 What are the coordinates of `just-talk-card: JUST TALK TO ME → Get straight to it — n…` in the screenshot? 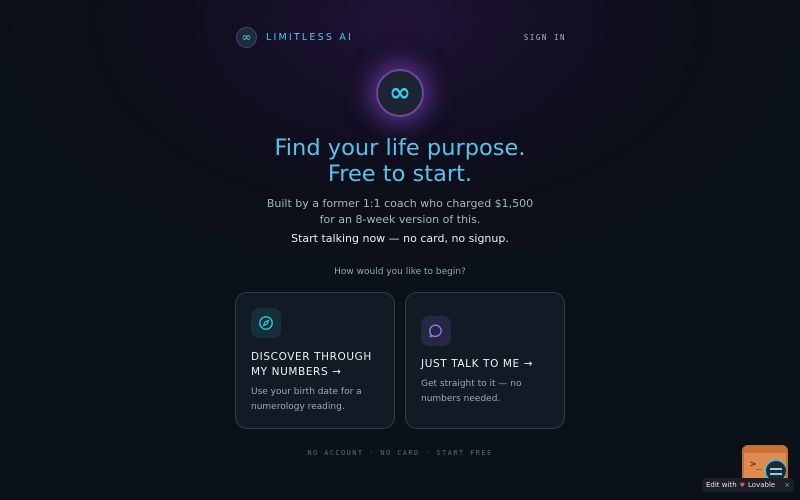 It's located at (485, 360).